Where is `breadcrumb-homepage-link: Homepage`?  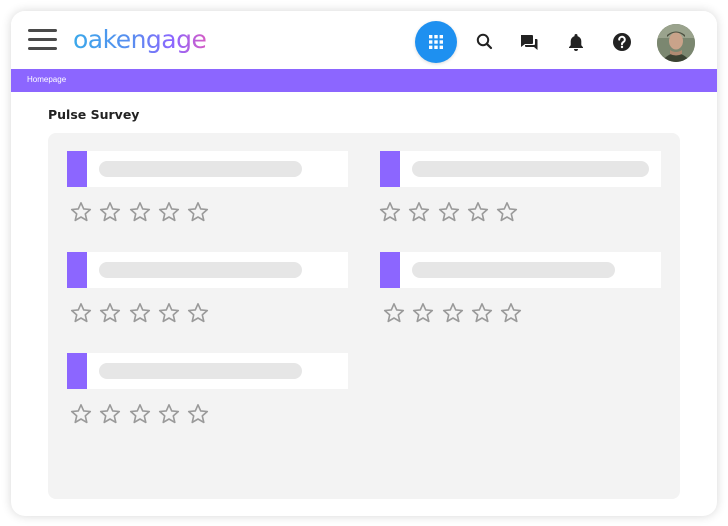 breadcrumb-homepage-link: Homepage is located at coordinates (46, 79).